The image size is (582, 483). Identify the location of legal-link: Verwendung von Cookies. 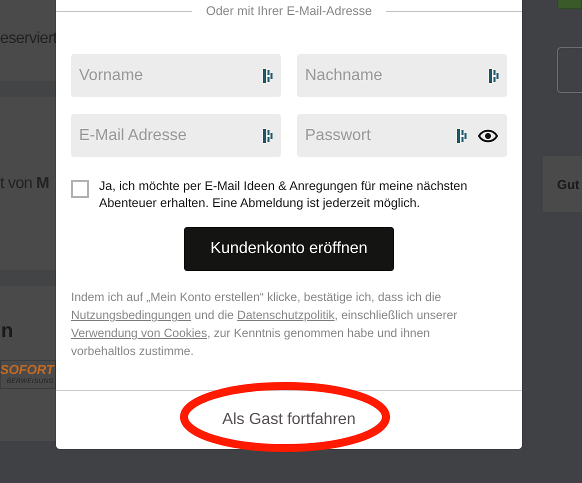
(139, 333).